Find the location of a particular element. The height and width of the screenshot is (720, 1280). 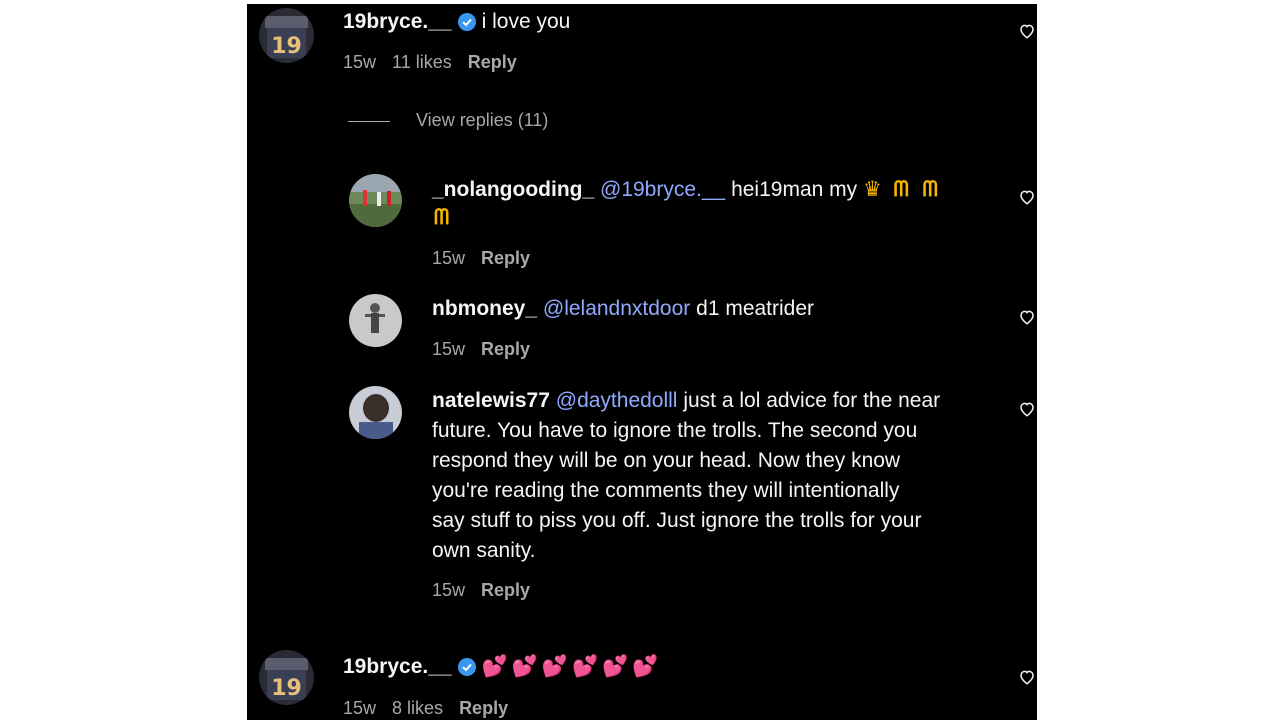

reply-text-line: just a lol advice for the near is located at coordinates (812, 400).